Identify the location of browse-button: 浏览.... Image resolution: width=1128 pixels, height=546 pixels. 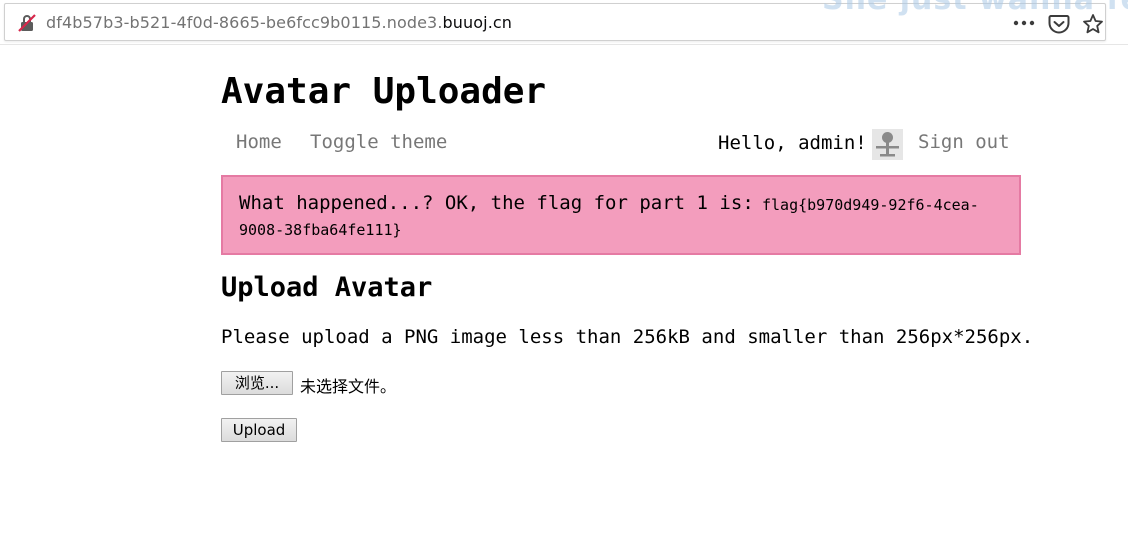
(257, 383).